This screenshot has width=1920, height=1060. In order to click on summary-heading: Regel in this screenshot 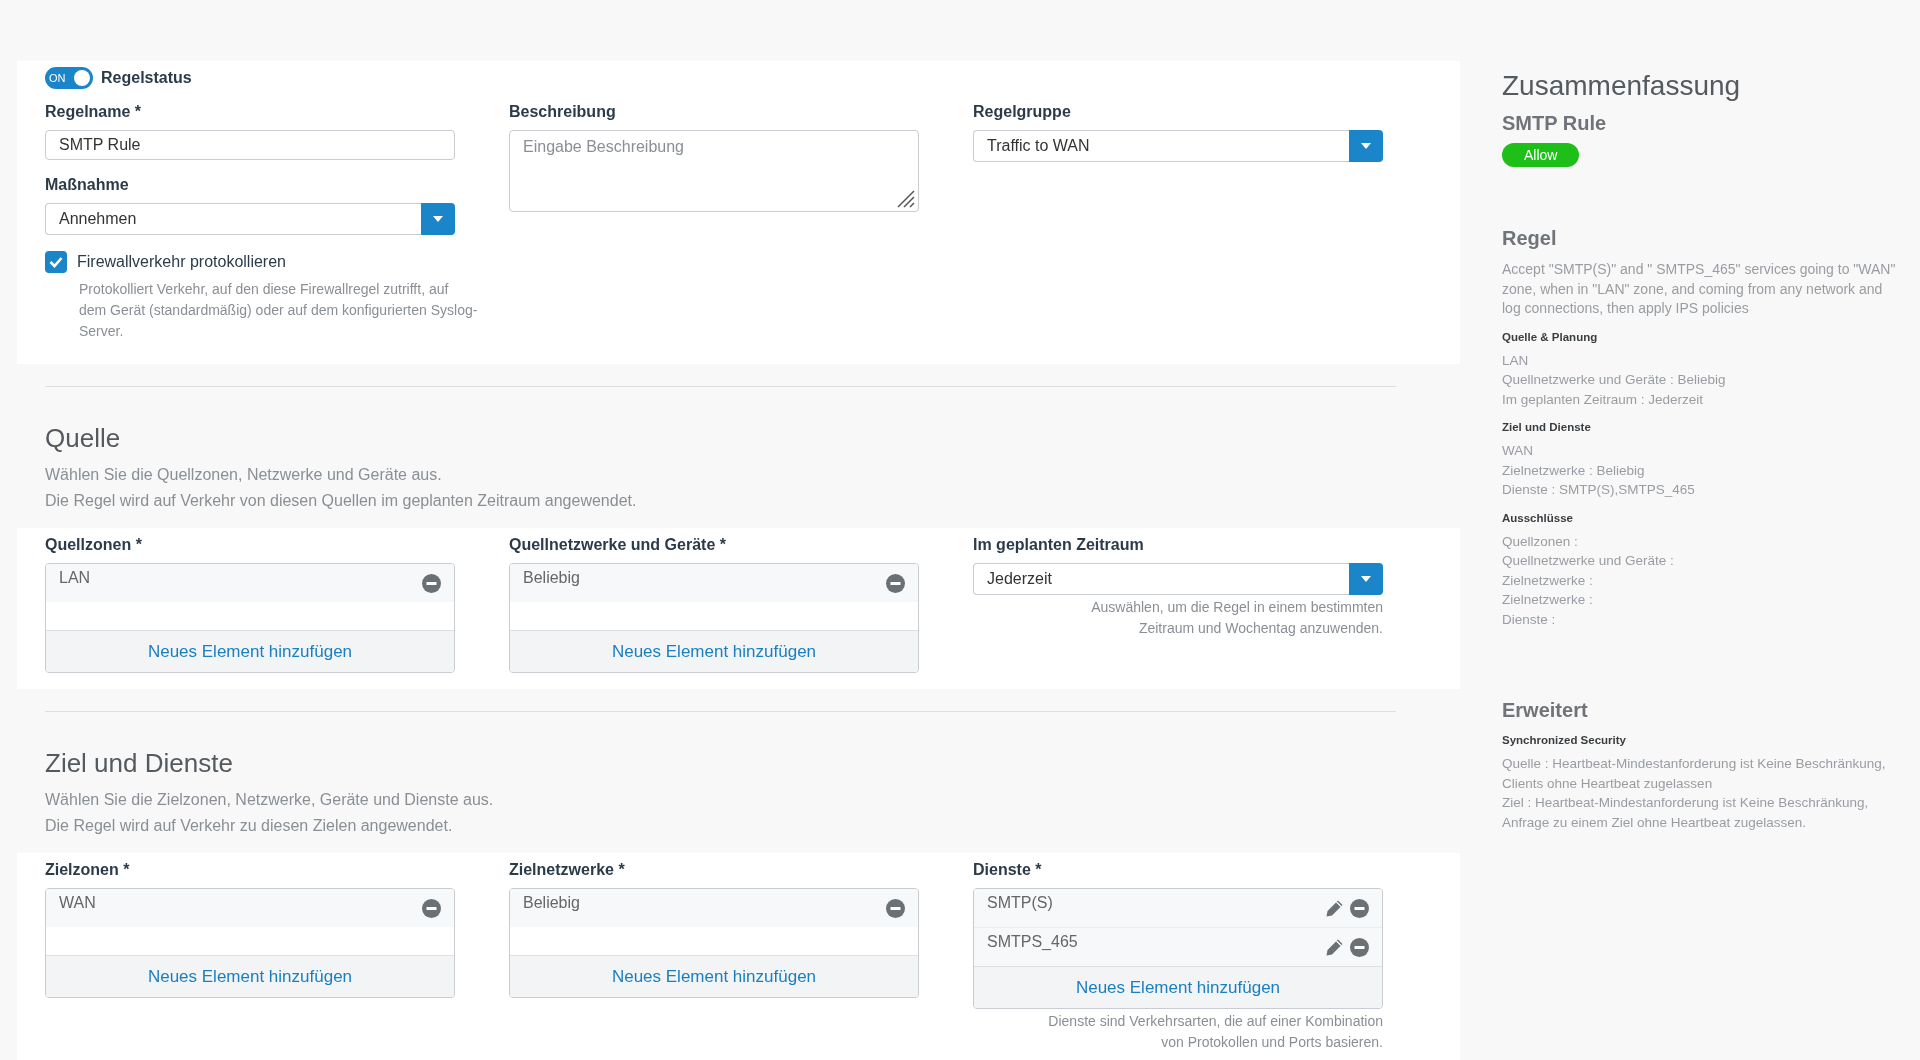, I will do `click(1530, 238)`.